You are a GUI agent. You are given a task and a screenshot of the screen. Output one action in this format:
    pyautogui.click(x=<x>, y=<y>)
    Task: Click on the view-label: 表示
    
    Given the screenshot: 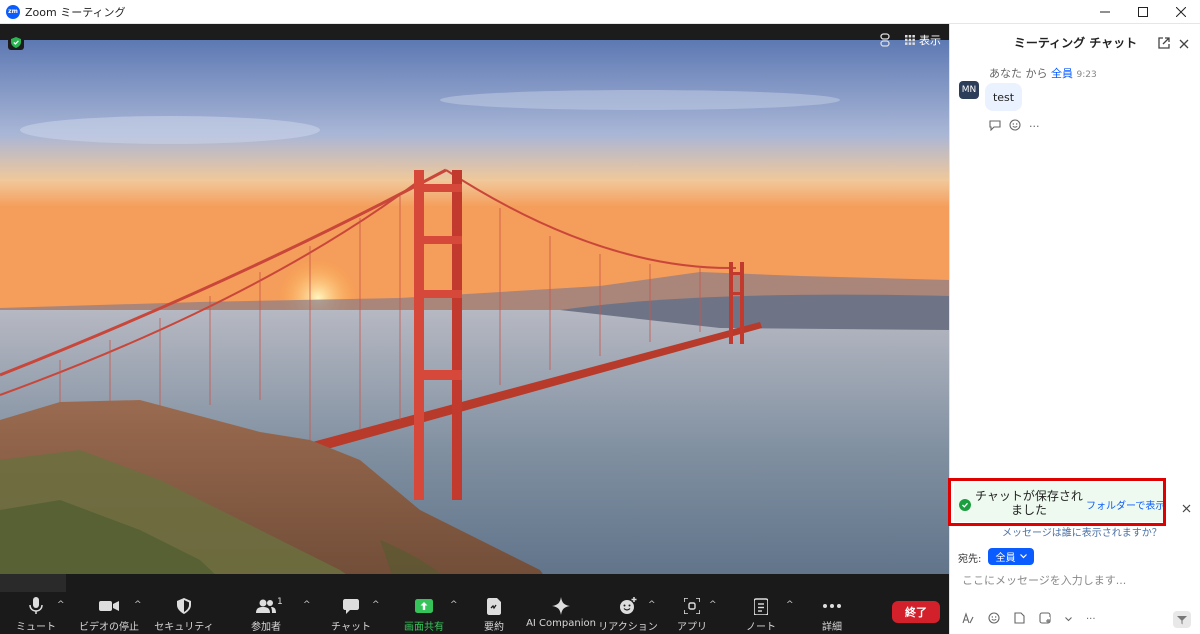 What is the action you would take?
    pyautogui.click(x=930, y=40)
    